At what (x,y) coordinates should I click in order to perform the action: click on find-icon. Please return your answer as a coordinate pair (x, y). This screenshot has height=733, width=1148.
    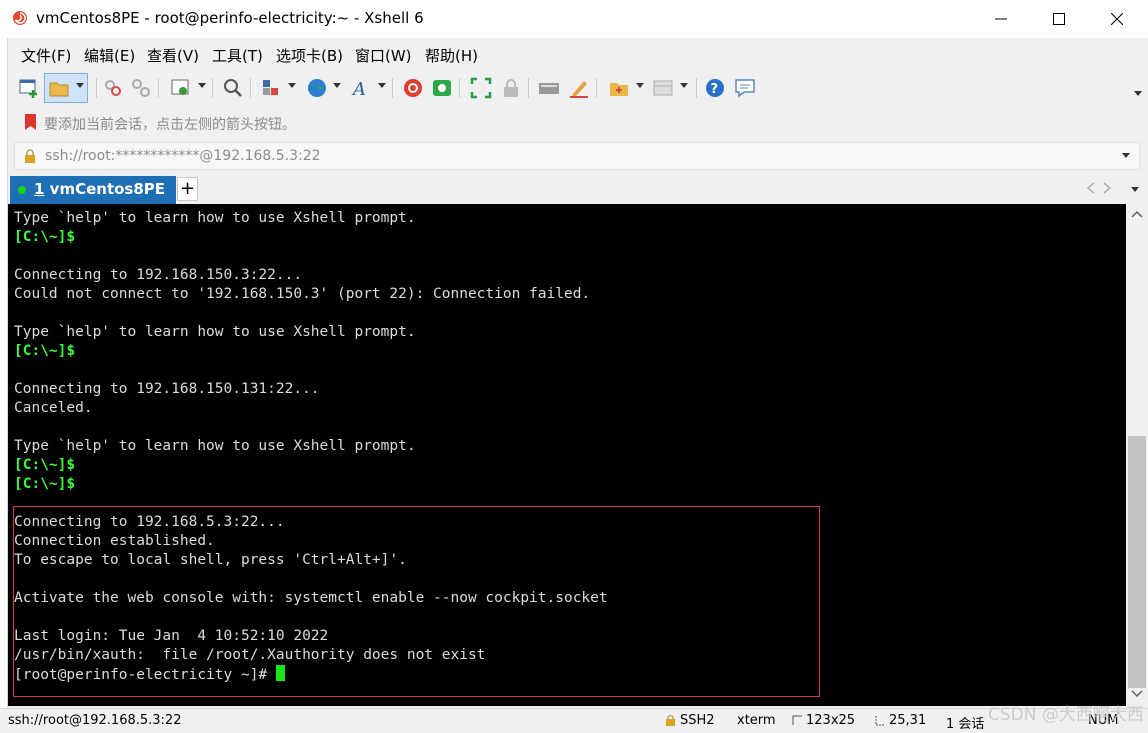
    Looking at the image, I should click on (233, 88).